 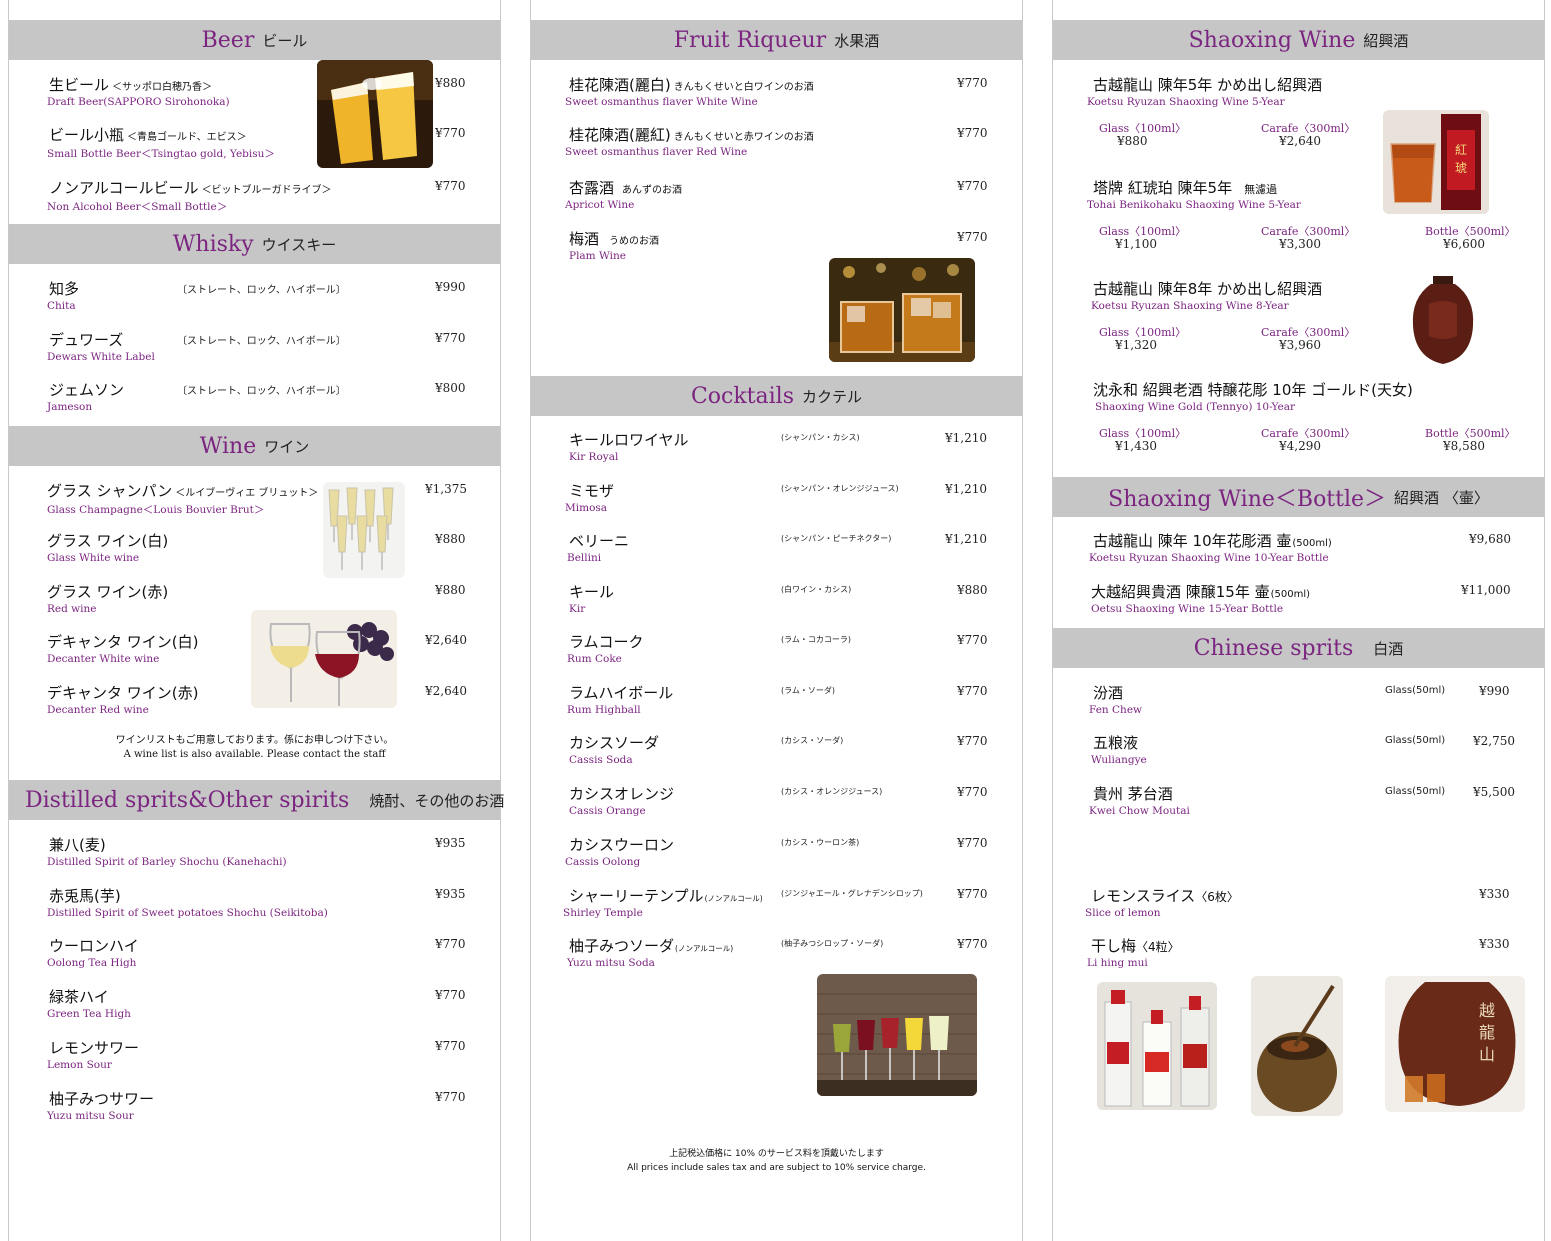 I want to click on item-english: Plam Wine, so click(x=597, y=256).